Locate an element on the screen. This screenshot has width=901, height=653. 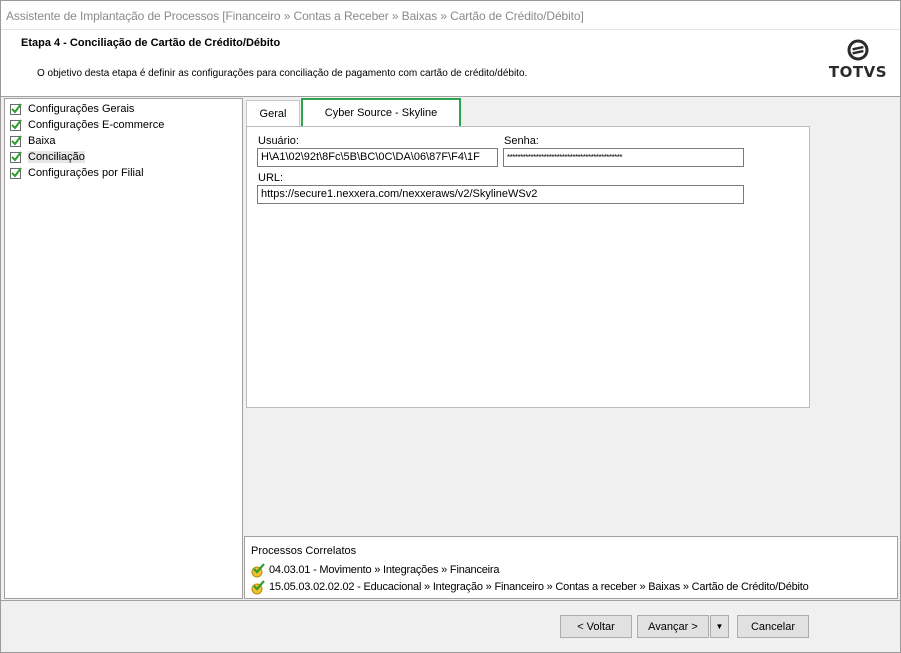
tree-item-configuracoes-gerais: Configurações Gerais is located at coordinates (123, 109).